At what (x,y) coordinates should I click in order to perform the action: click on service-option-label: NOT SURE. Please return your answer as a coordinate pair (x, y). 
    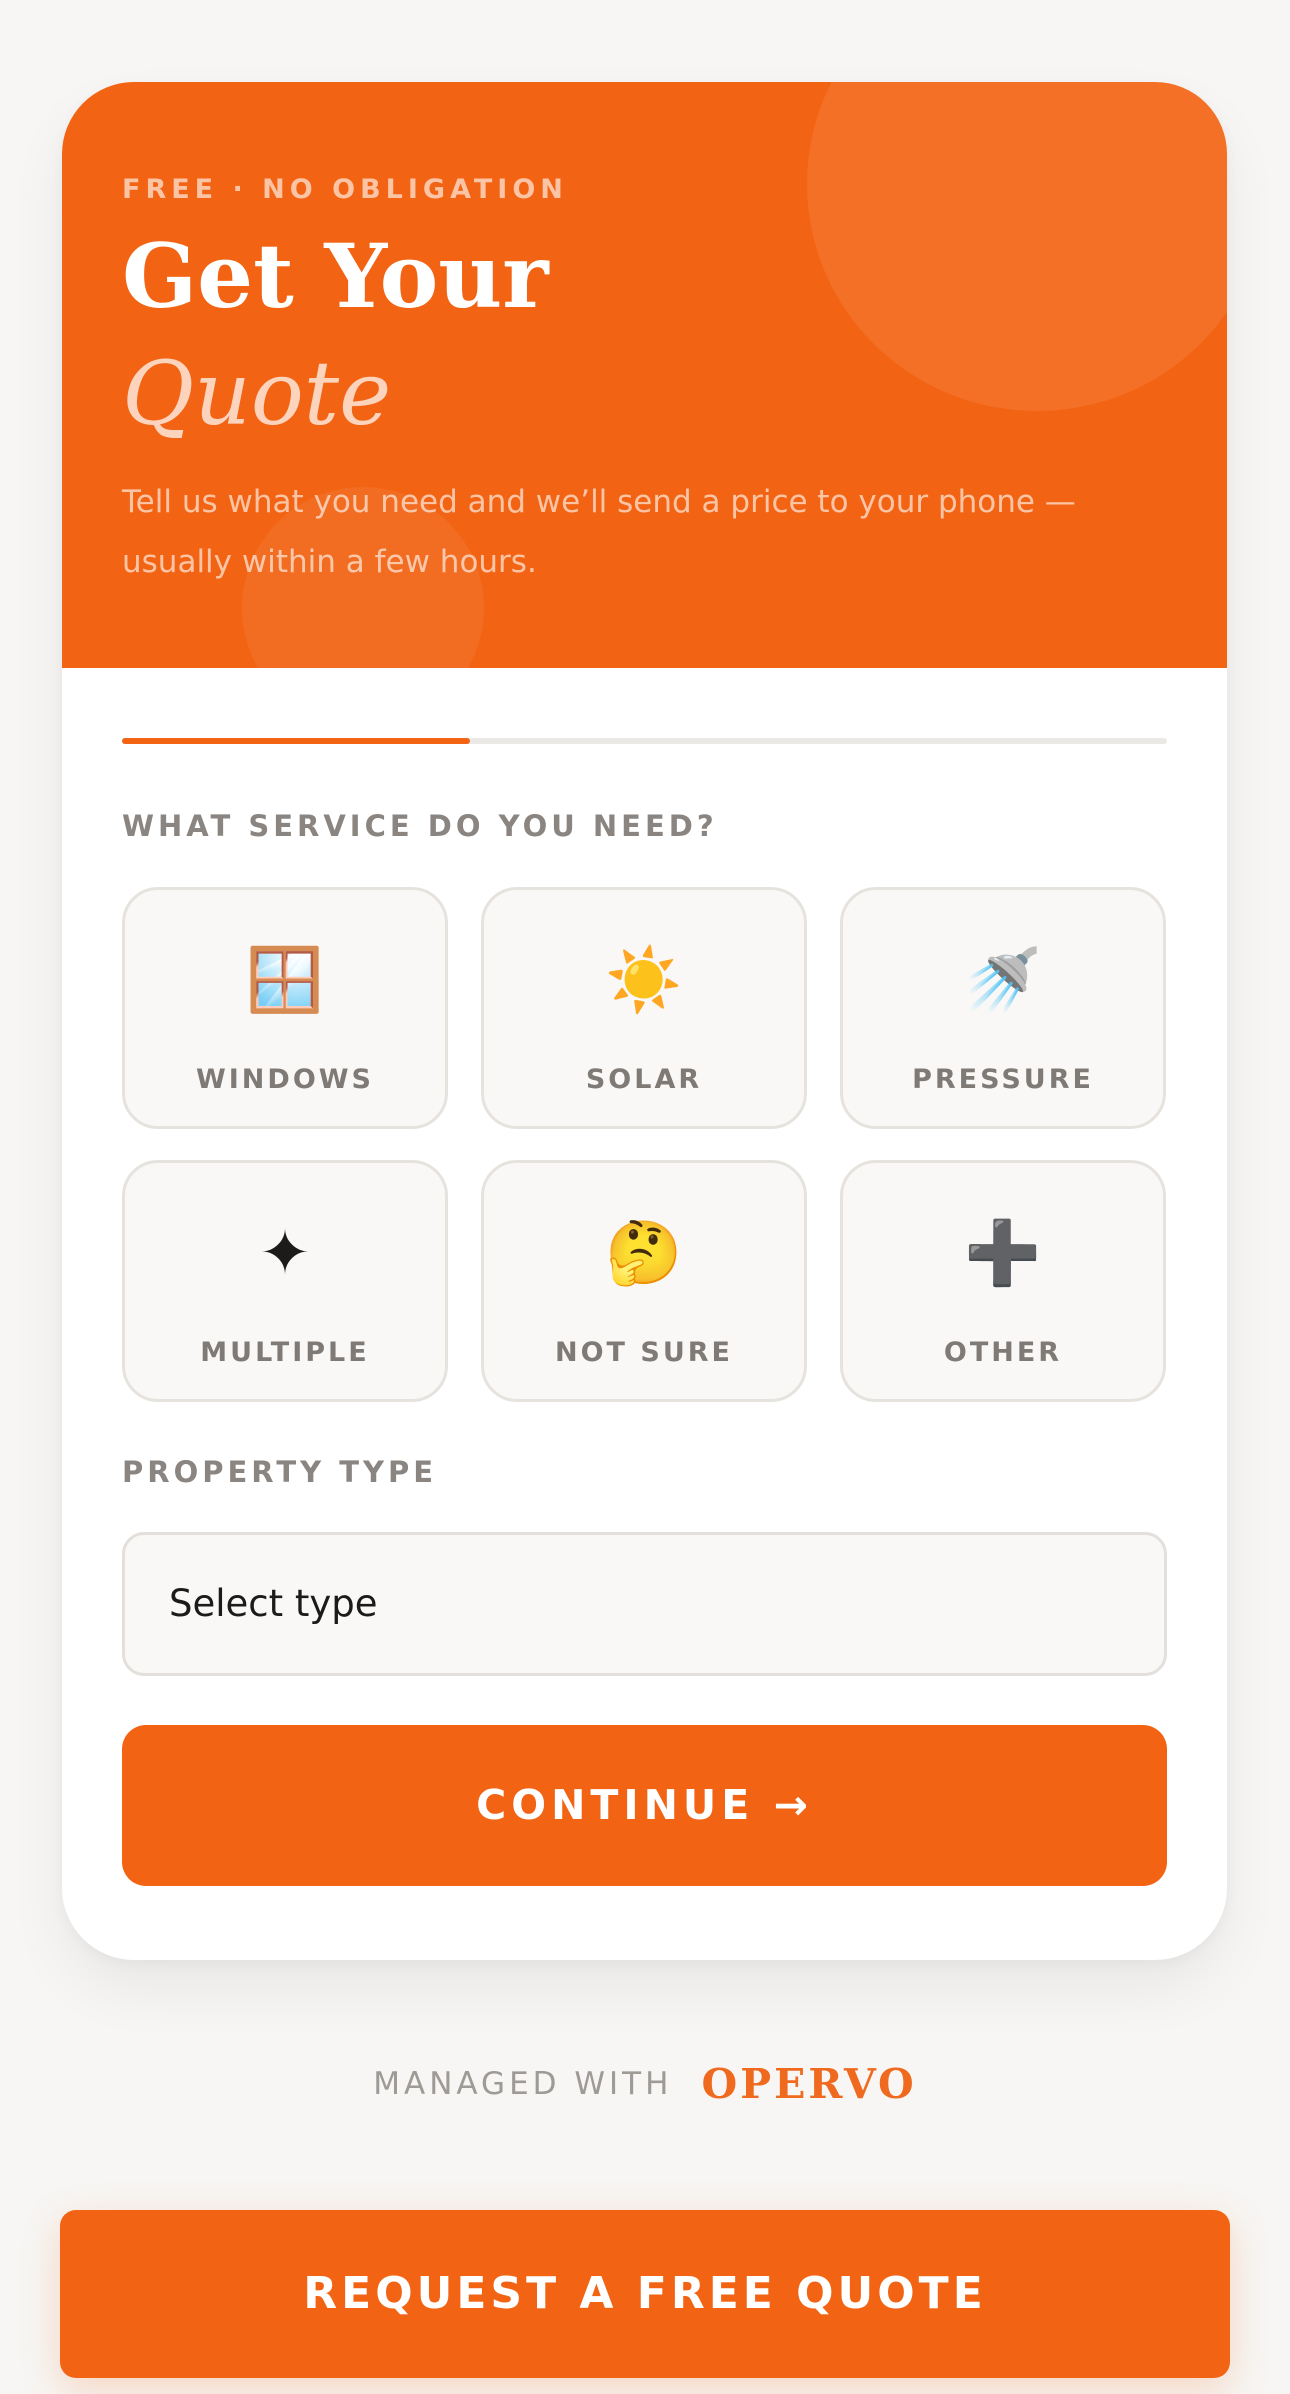
    Looking at the image, I should click on (644, 1352).